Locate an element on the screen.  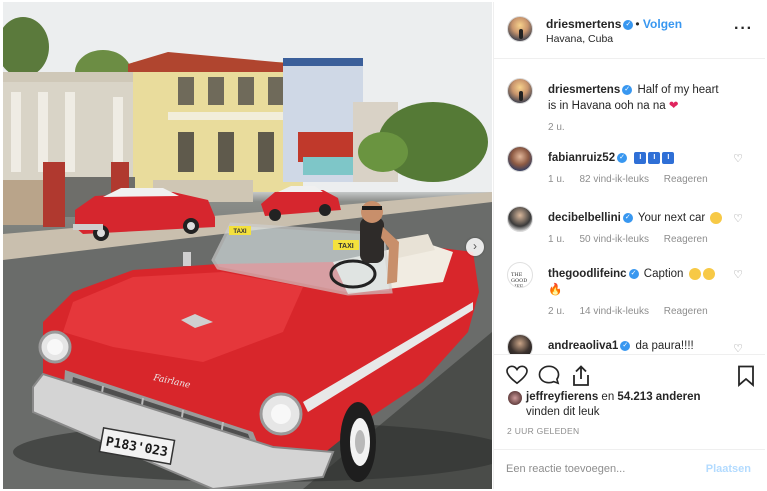
likes-and: en is located at coordinates (608, 397).